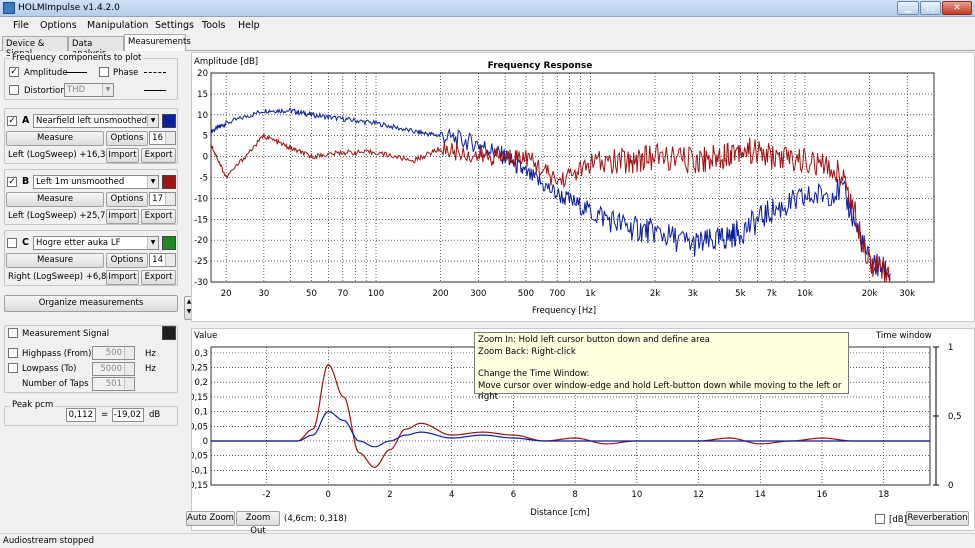 This screenshot has width=975, height=548. What do you see at coordinates (478, 294) in the screenshot?
I see `freq-xtick-label: 300` at bounding box center [478, 294].